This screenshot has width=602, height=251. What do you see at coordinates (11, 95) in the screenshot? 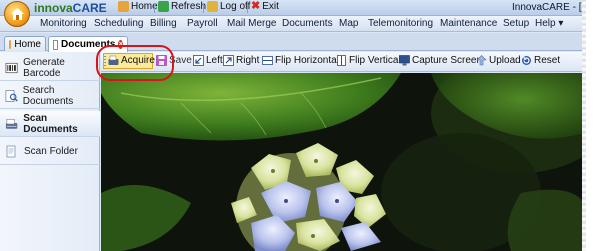
I see `search-document-icon` at bounding box center [11, 95].